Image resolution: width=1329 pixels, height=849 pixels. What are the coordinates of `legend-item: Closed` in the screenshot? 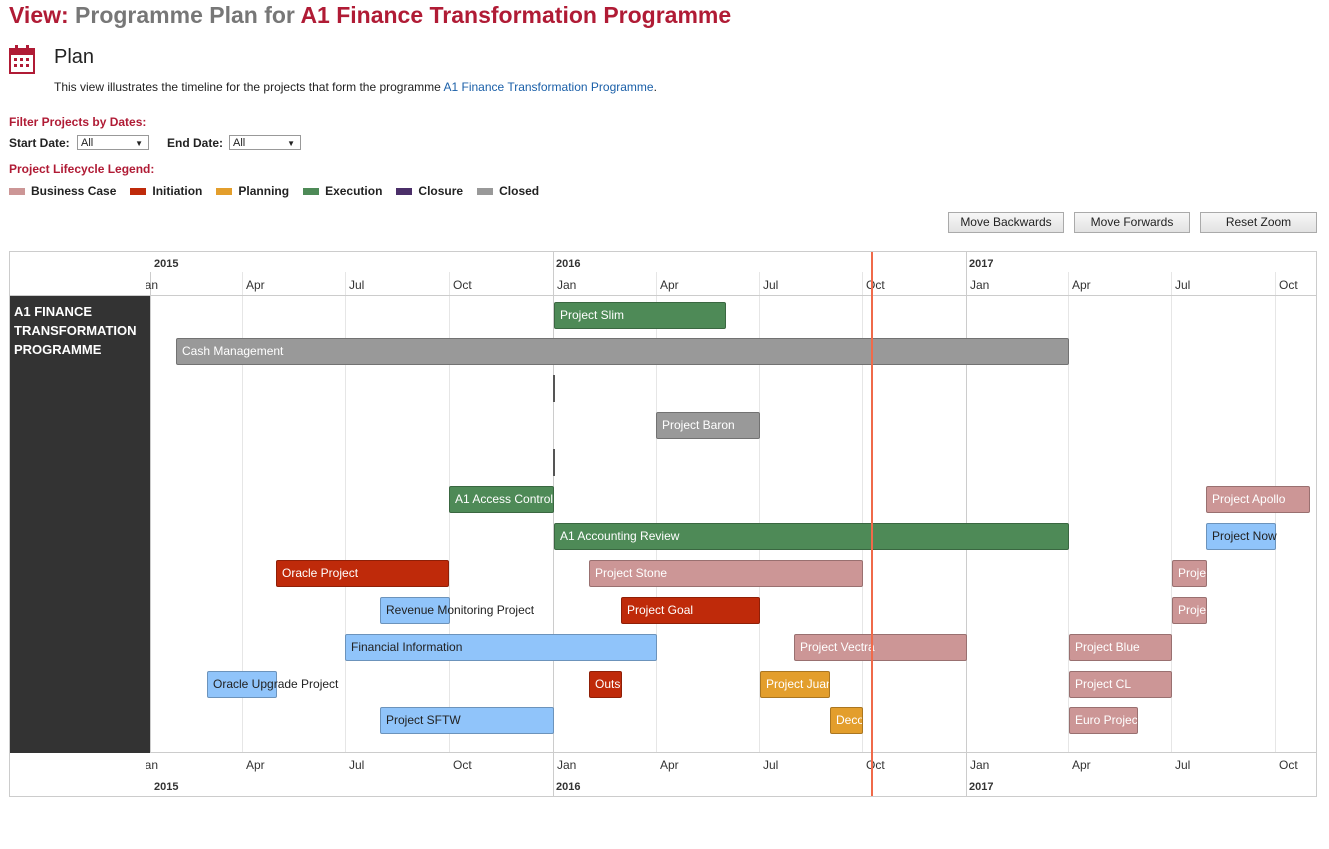 It's located at (508, 191).